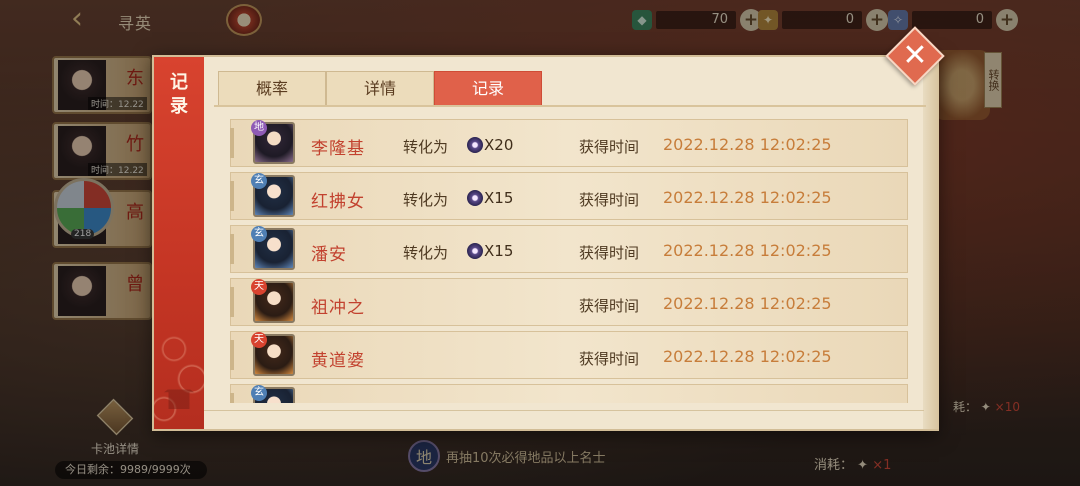  Describe the element at coordinates (569, 355) in the screenshot. I see `record-row: 天 黄道婆 获得时间 2022.12.28 12:02:25` at that location.